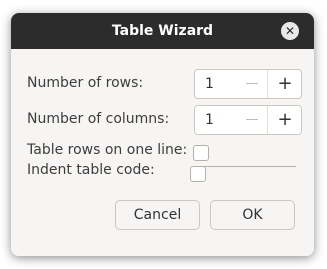 This screenshot has width=327, height=269. I want to click on columns-spinbutton: 1 — +, so click(248, 120).